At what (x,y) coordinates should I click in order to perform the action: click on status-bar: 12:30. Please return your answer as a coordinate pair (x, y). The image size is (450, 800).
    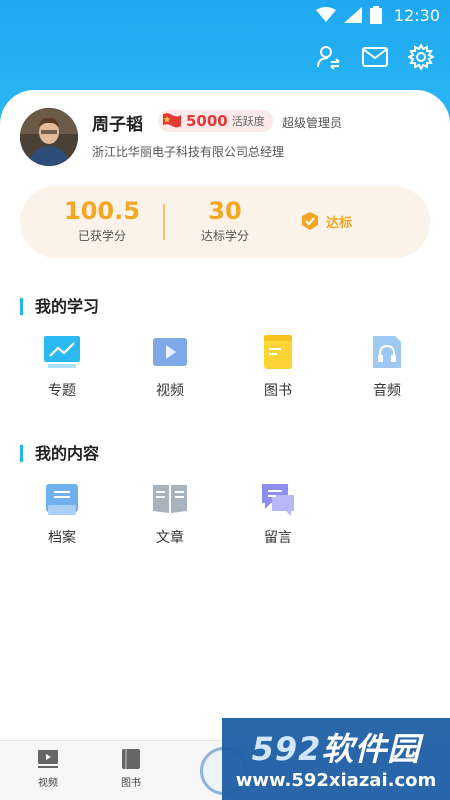
    Looking at the image, I should click on (225, 15).